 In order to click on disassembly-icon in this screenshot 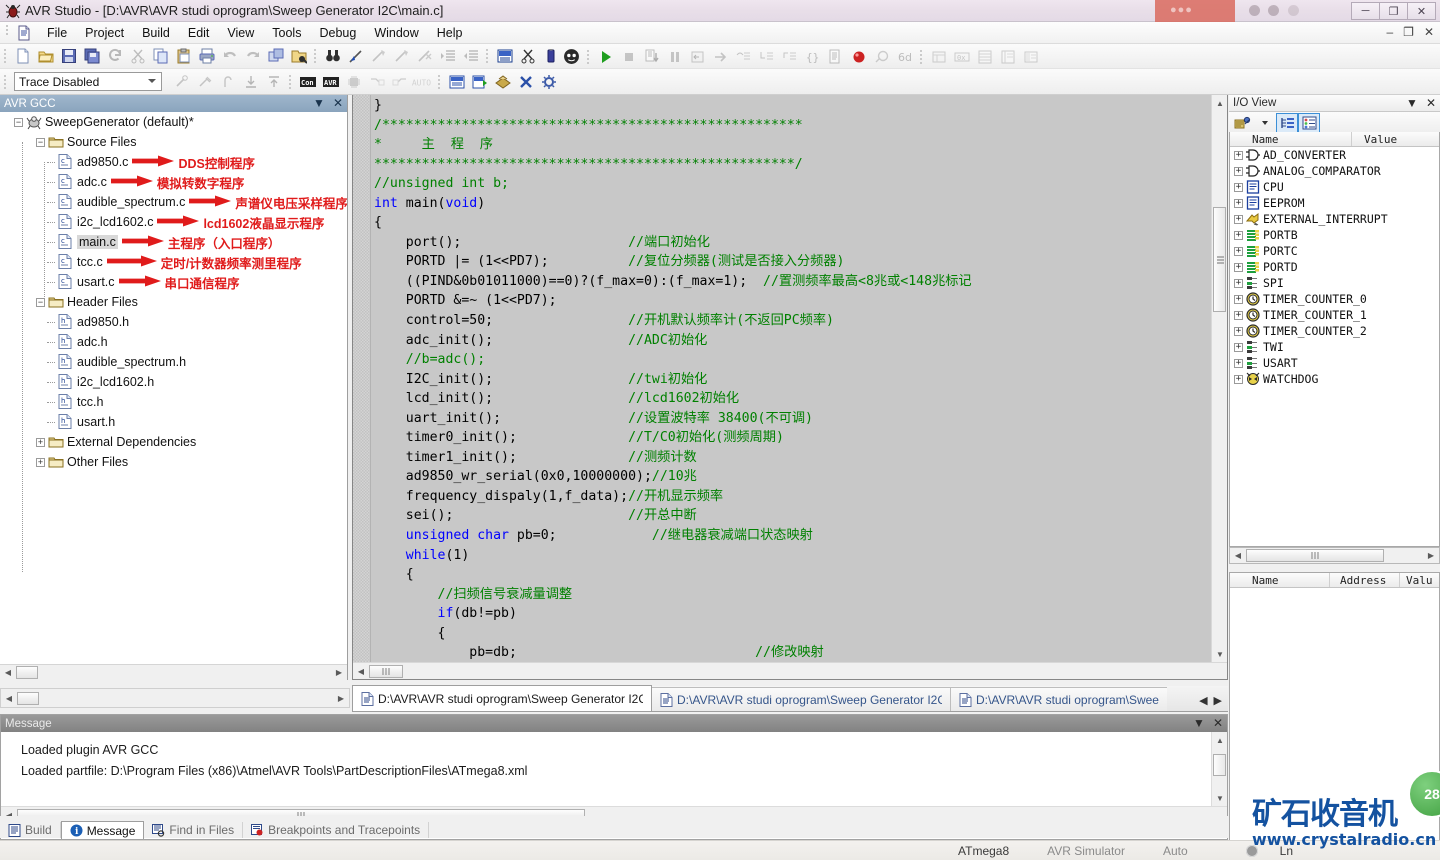, I will do `click(835, 57)`.